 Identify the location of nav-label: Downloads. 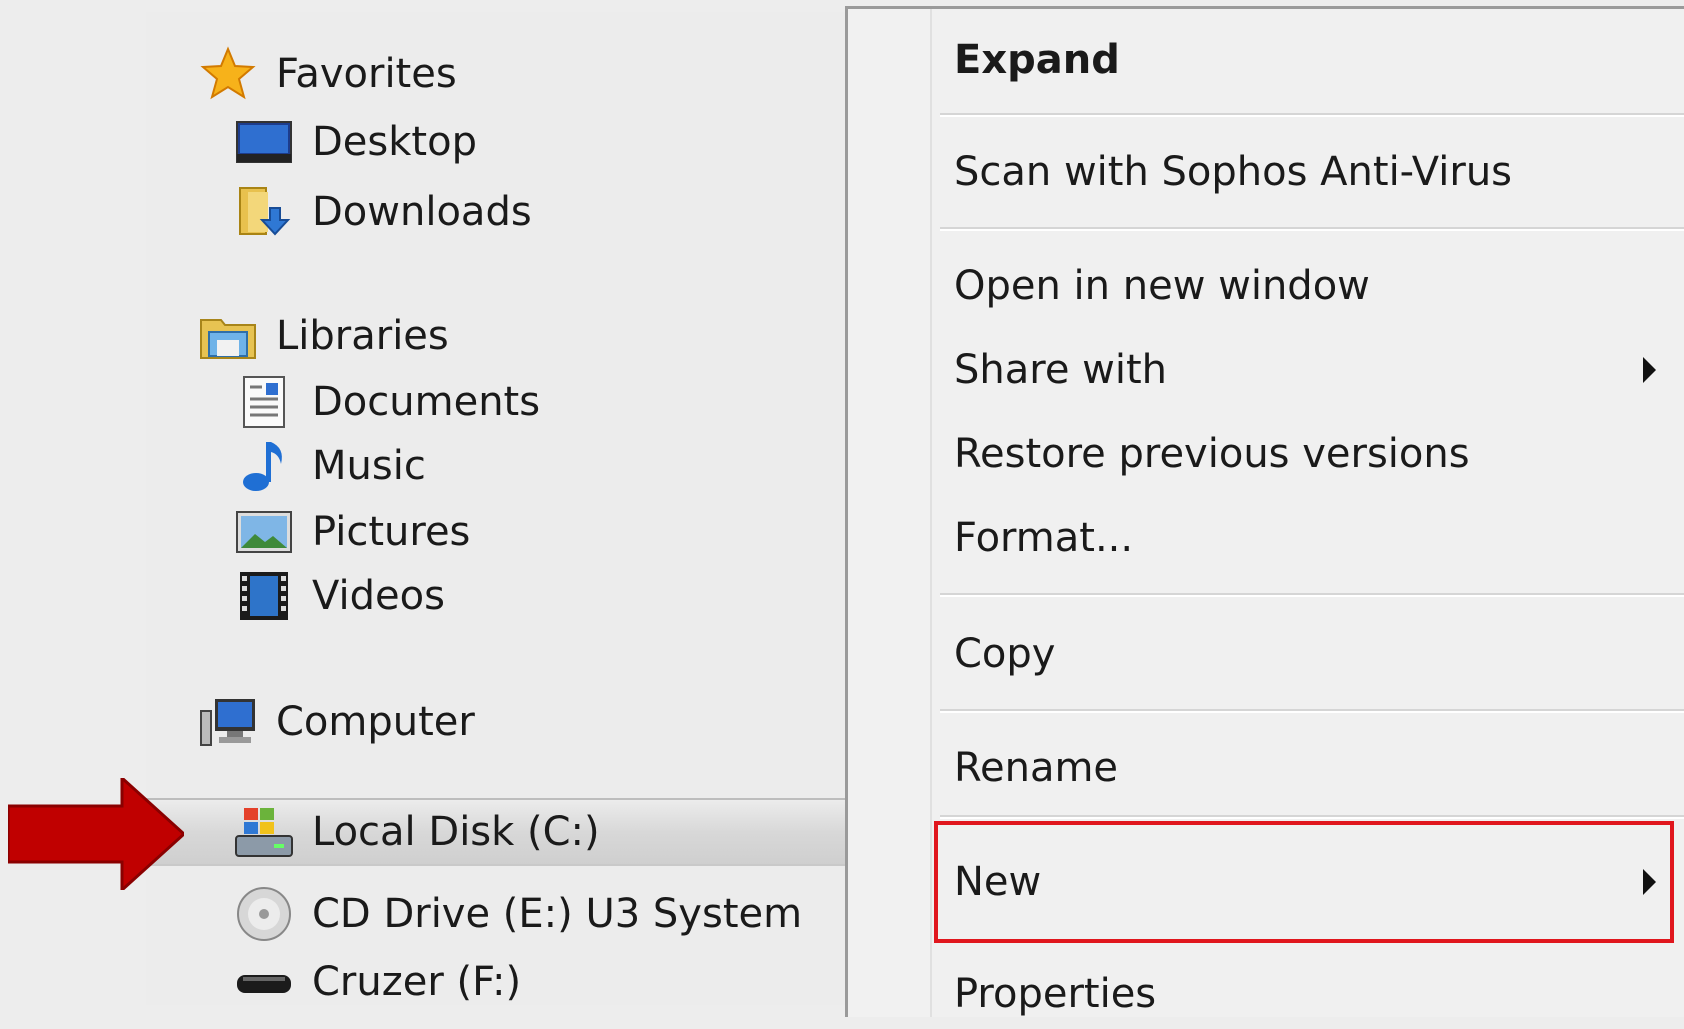
(422, 212).